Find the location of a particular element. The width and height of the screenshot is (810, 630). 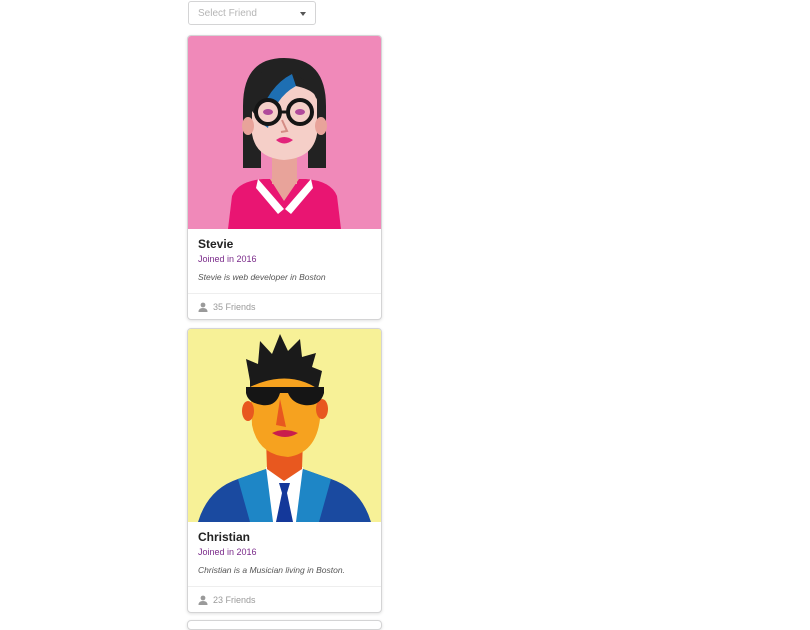

friend-description: Stevie is web developer in Boston is located at coordinates (262, 277).